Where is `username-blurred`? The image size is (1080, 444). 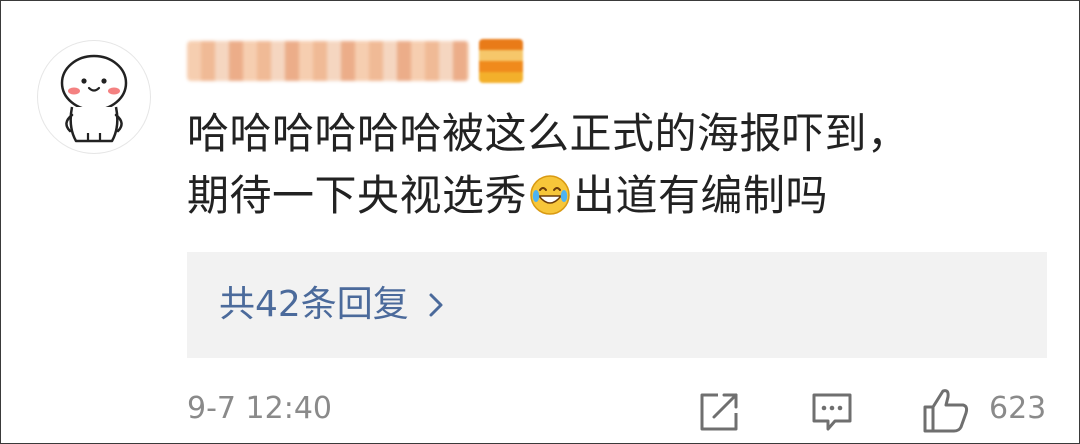 username-blurred is located at coordinates (355, 61).